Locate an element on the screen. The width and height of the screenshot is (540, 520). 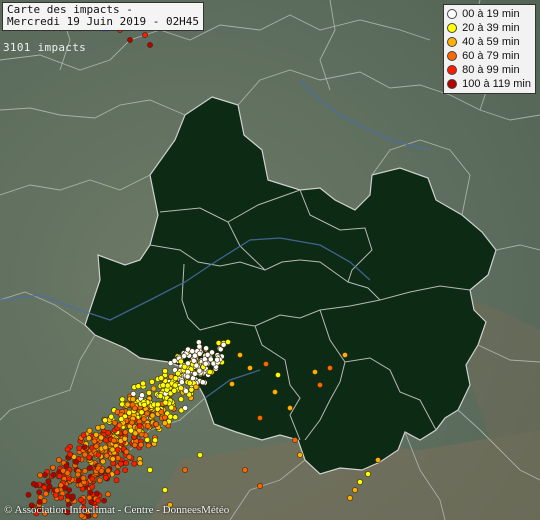
legend-label: 80 à 99 min is located at coordinates (491, 70).